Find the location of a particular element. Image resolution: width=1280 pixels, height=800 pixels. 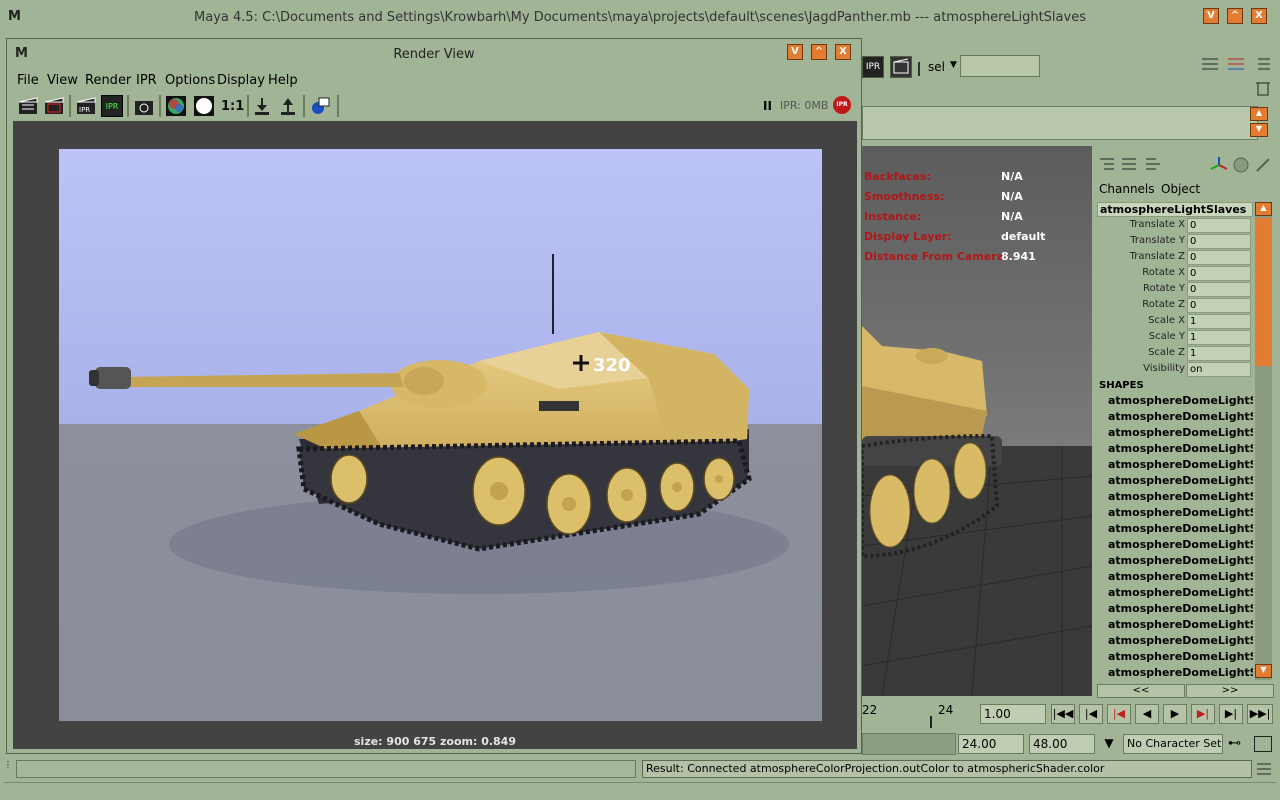

quick-select-input is located at coordinates (1000, 66).